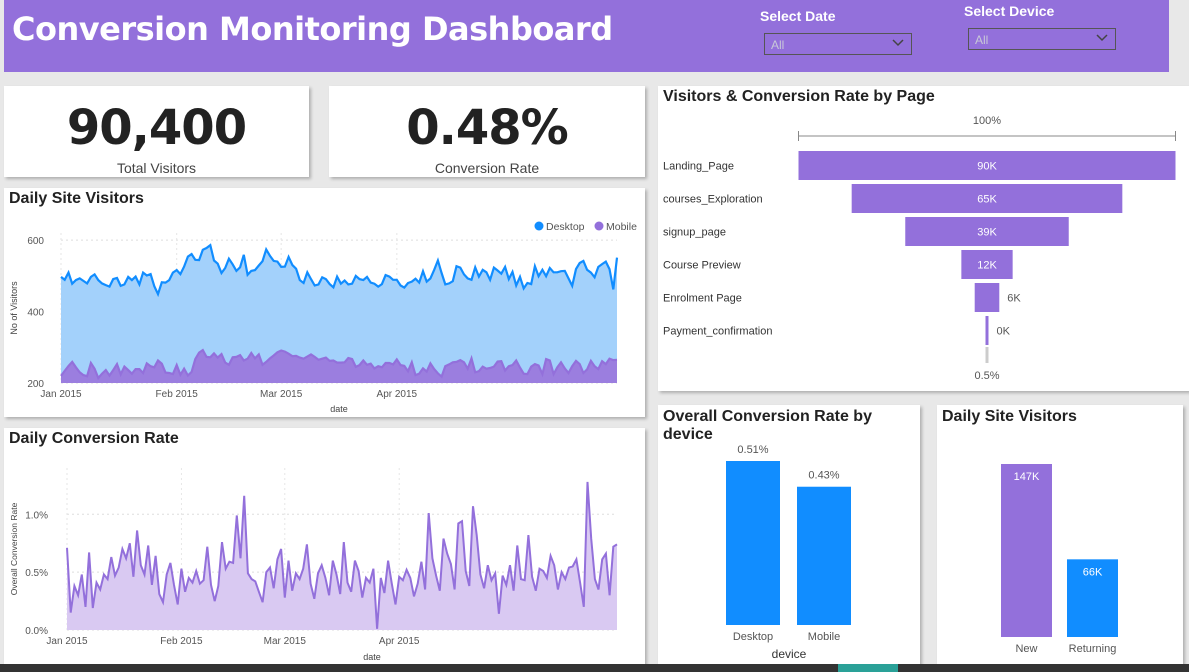 This screenshot has width=1189, height=672. What do you see at coordinates (1014, 299) in the screenshot?
I see `funnel-value-label: 6K` at bounding box center [1014, 299].